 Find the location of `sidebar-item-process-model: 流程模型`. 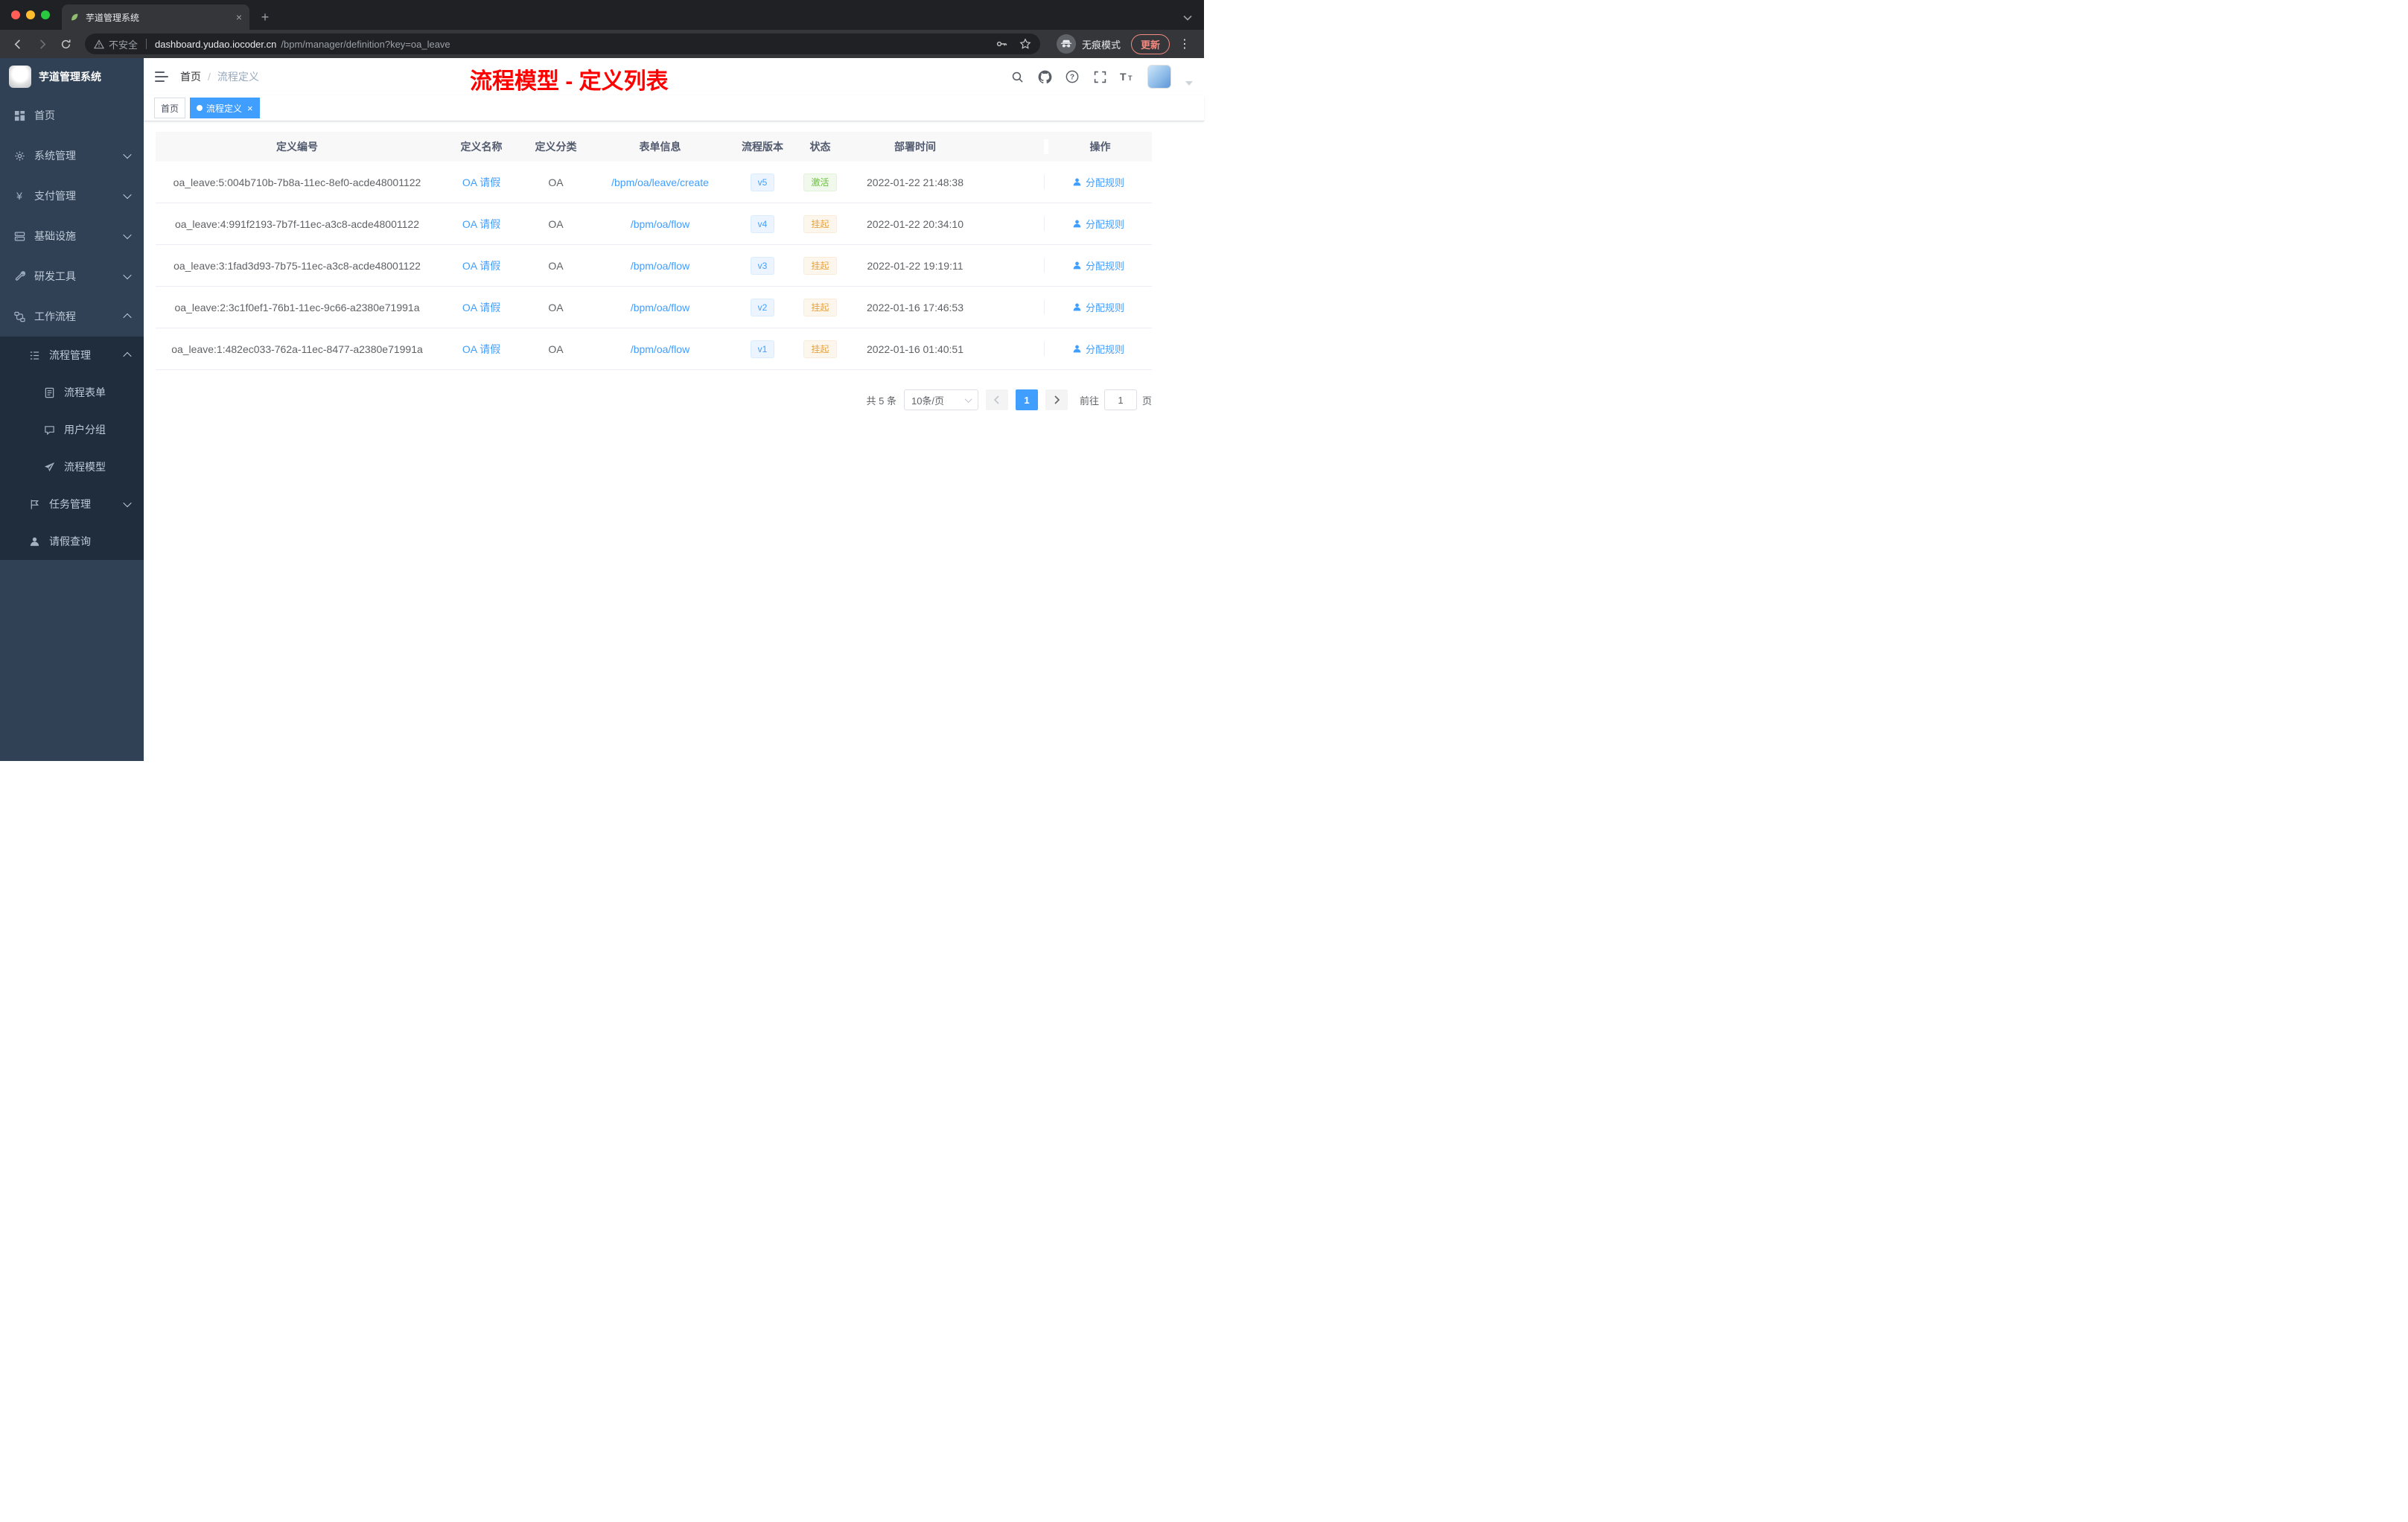

sidebar-item-process-model: 流程模型 is located at coordinates (72, 466).